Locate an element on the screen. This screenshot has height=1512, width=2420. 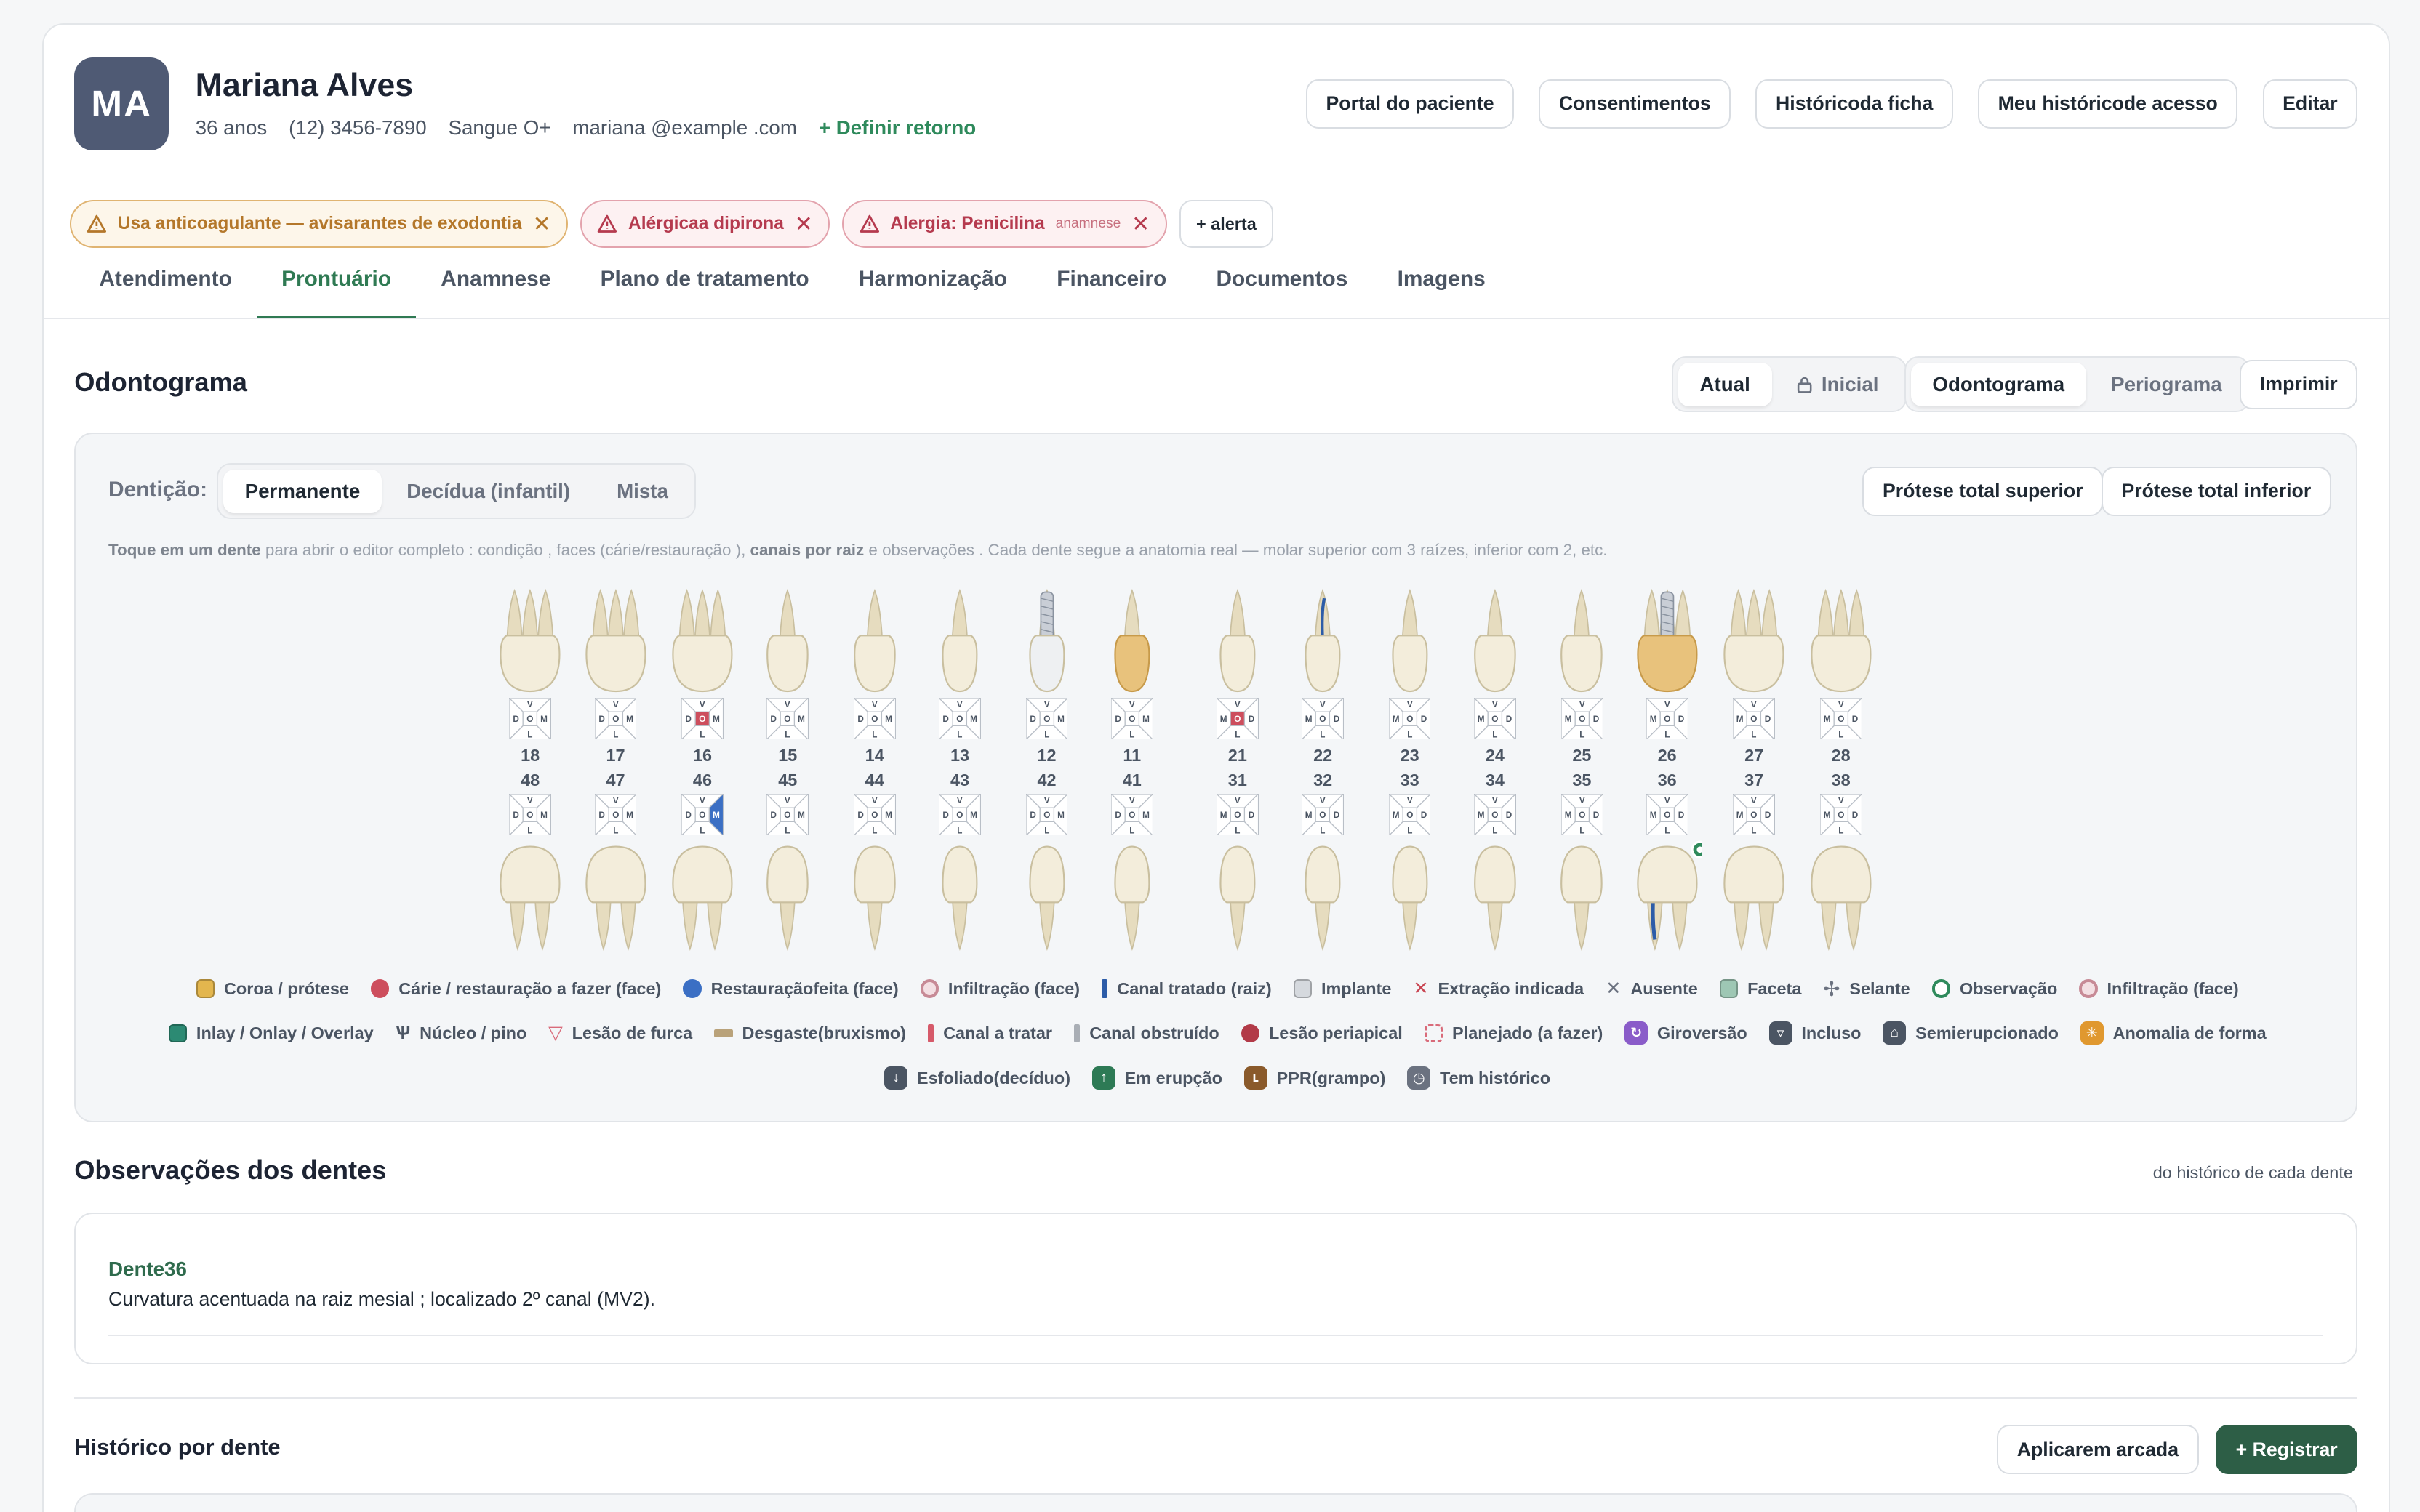
dentition-option-permanente: Permanente is located at coordinates (302, 491).